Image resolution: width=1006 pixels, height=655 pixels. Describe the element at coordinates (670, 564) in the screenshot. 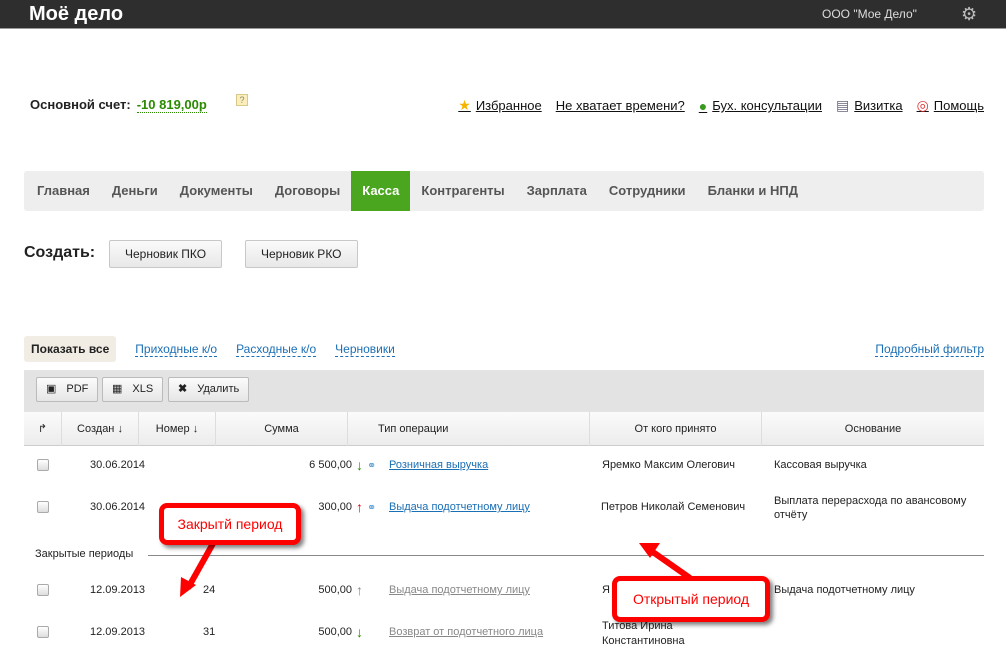

I see `open-arrow` at that location.